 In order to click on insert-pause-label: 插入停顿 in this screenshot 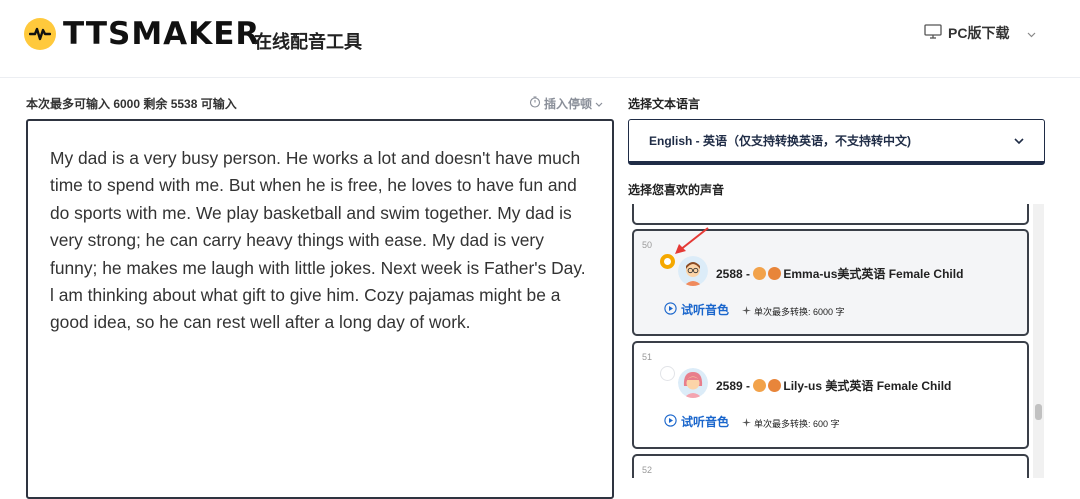, I will do `click(568, 104)`.